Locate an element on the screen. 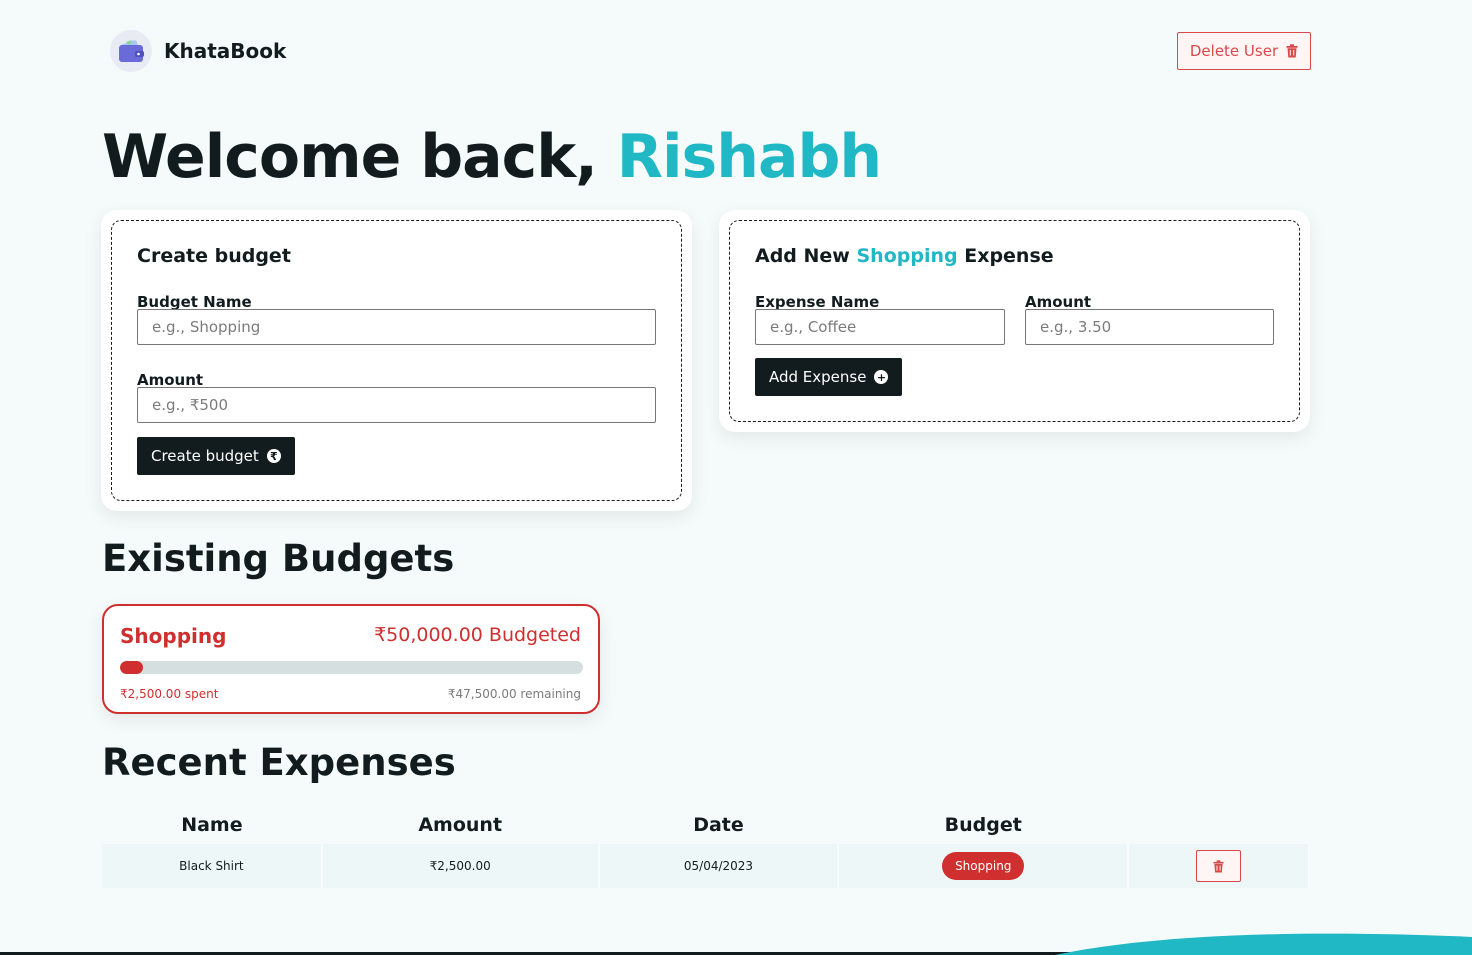 The image size is (1472, 955). budget-progress-bar is located at coordinates (351, 667).